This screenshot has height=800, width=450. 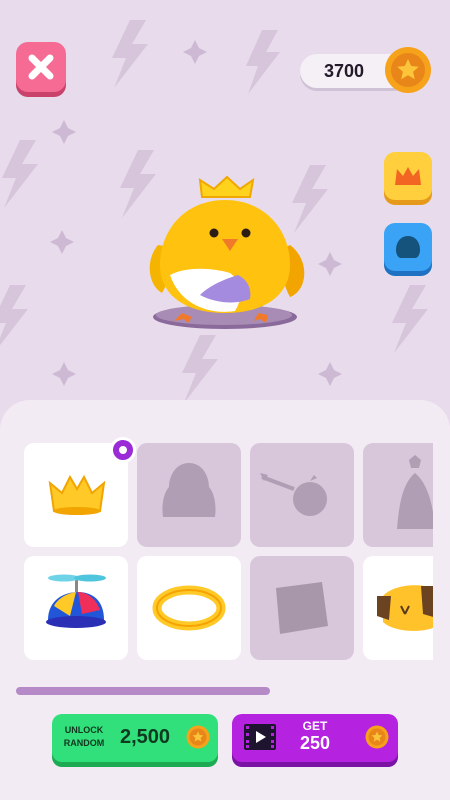 I want to click on item-dog-mask, so click(x=398, y=608).